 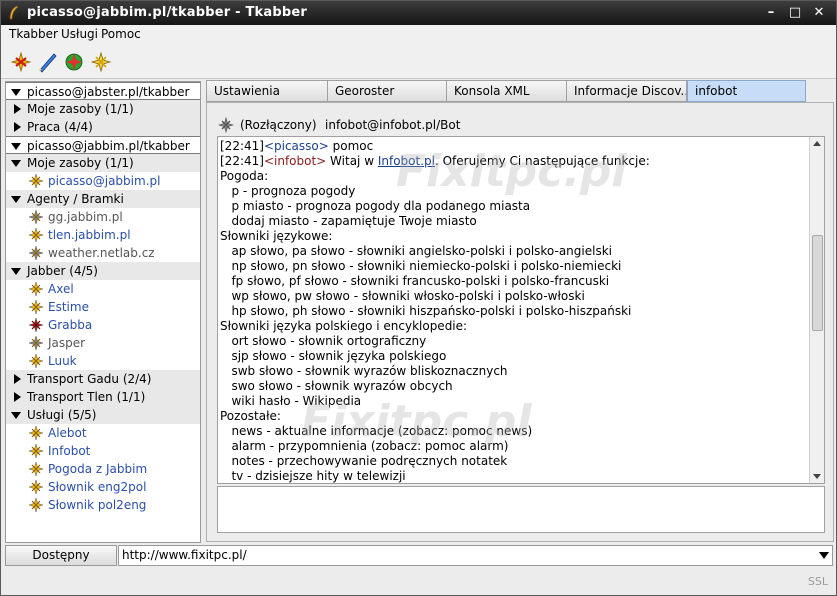 What do you see at coordinates (103, 289) in the screenshot?
I see `roster-contact: Axel` at bounding box center [103, 289].